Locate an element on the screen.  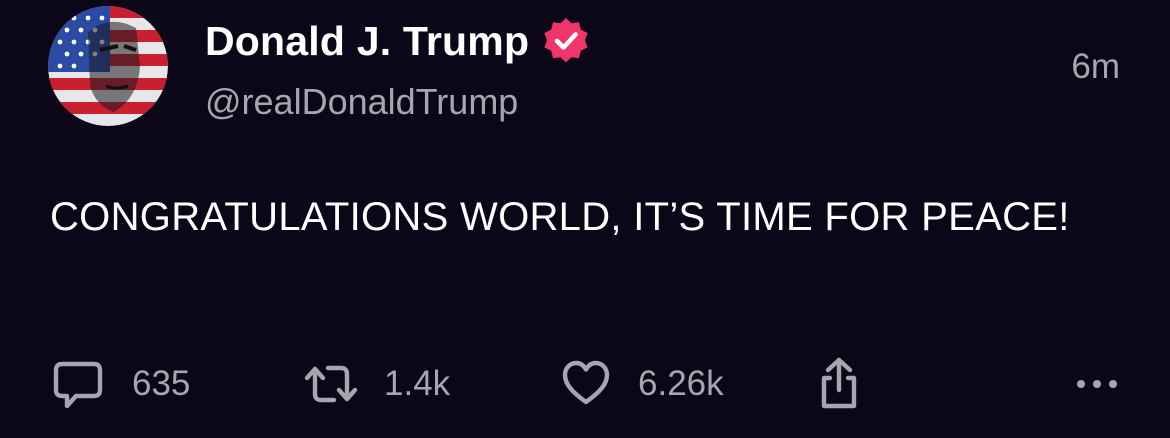
verified-badge-icon is located at coordinates (566, 41).